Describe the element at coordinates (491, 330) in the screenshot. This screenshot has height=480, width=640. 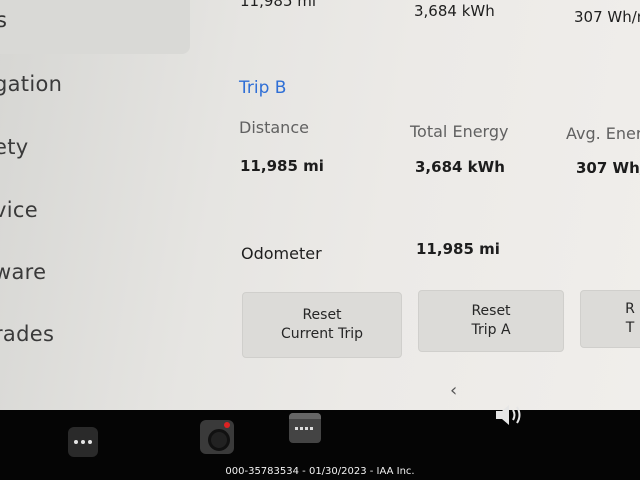
I see `button-label-line2: Trip A` at that location.